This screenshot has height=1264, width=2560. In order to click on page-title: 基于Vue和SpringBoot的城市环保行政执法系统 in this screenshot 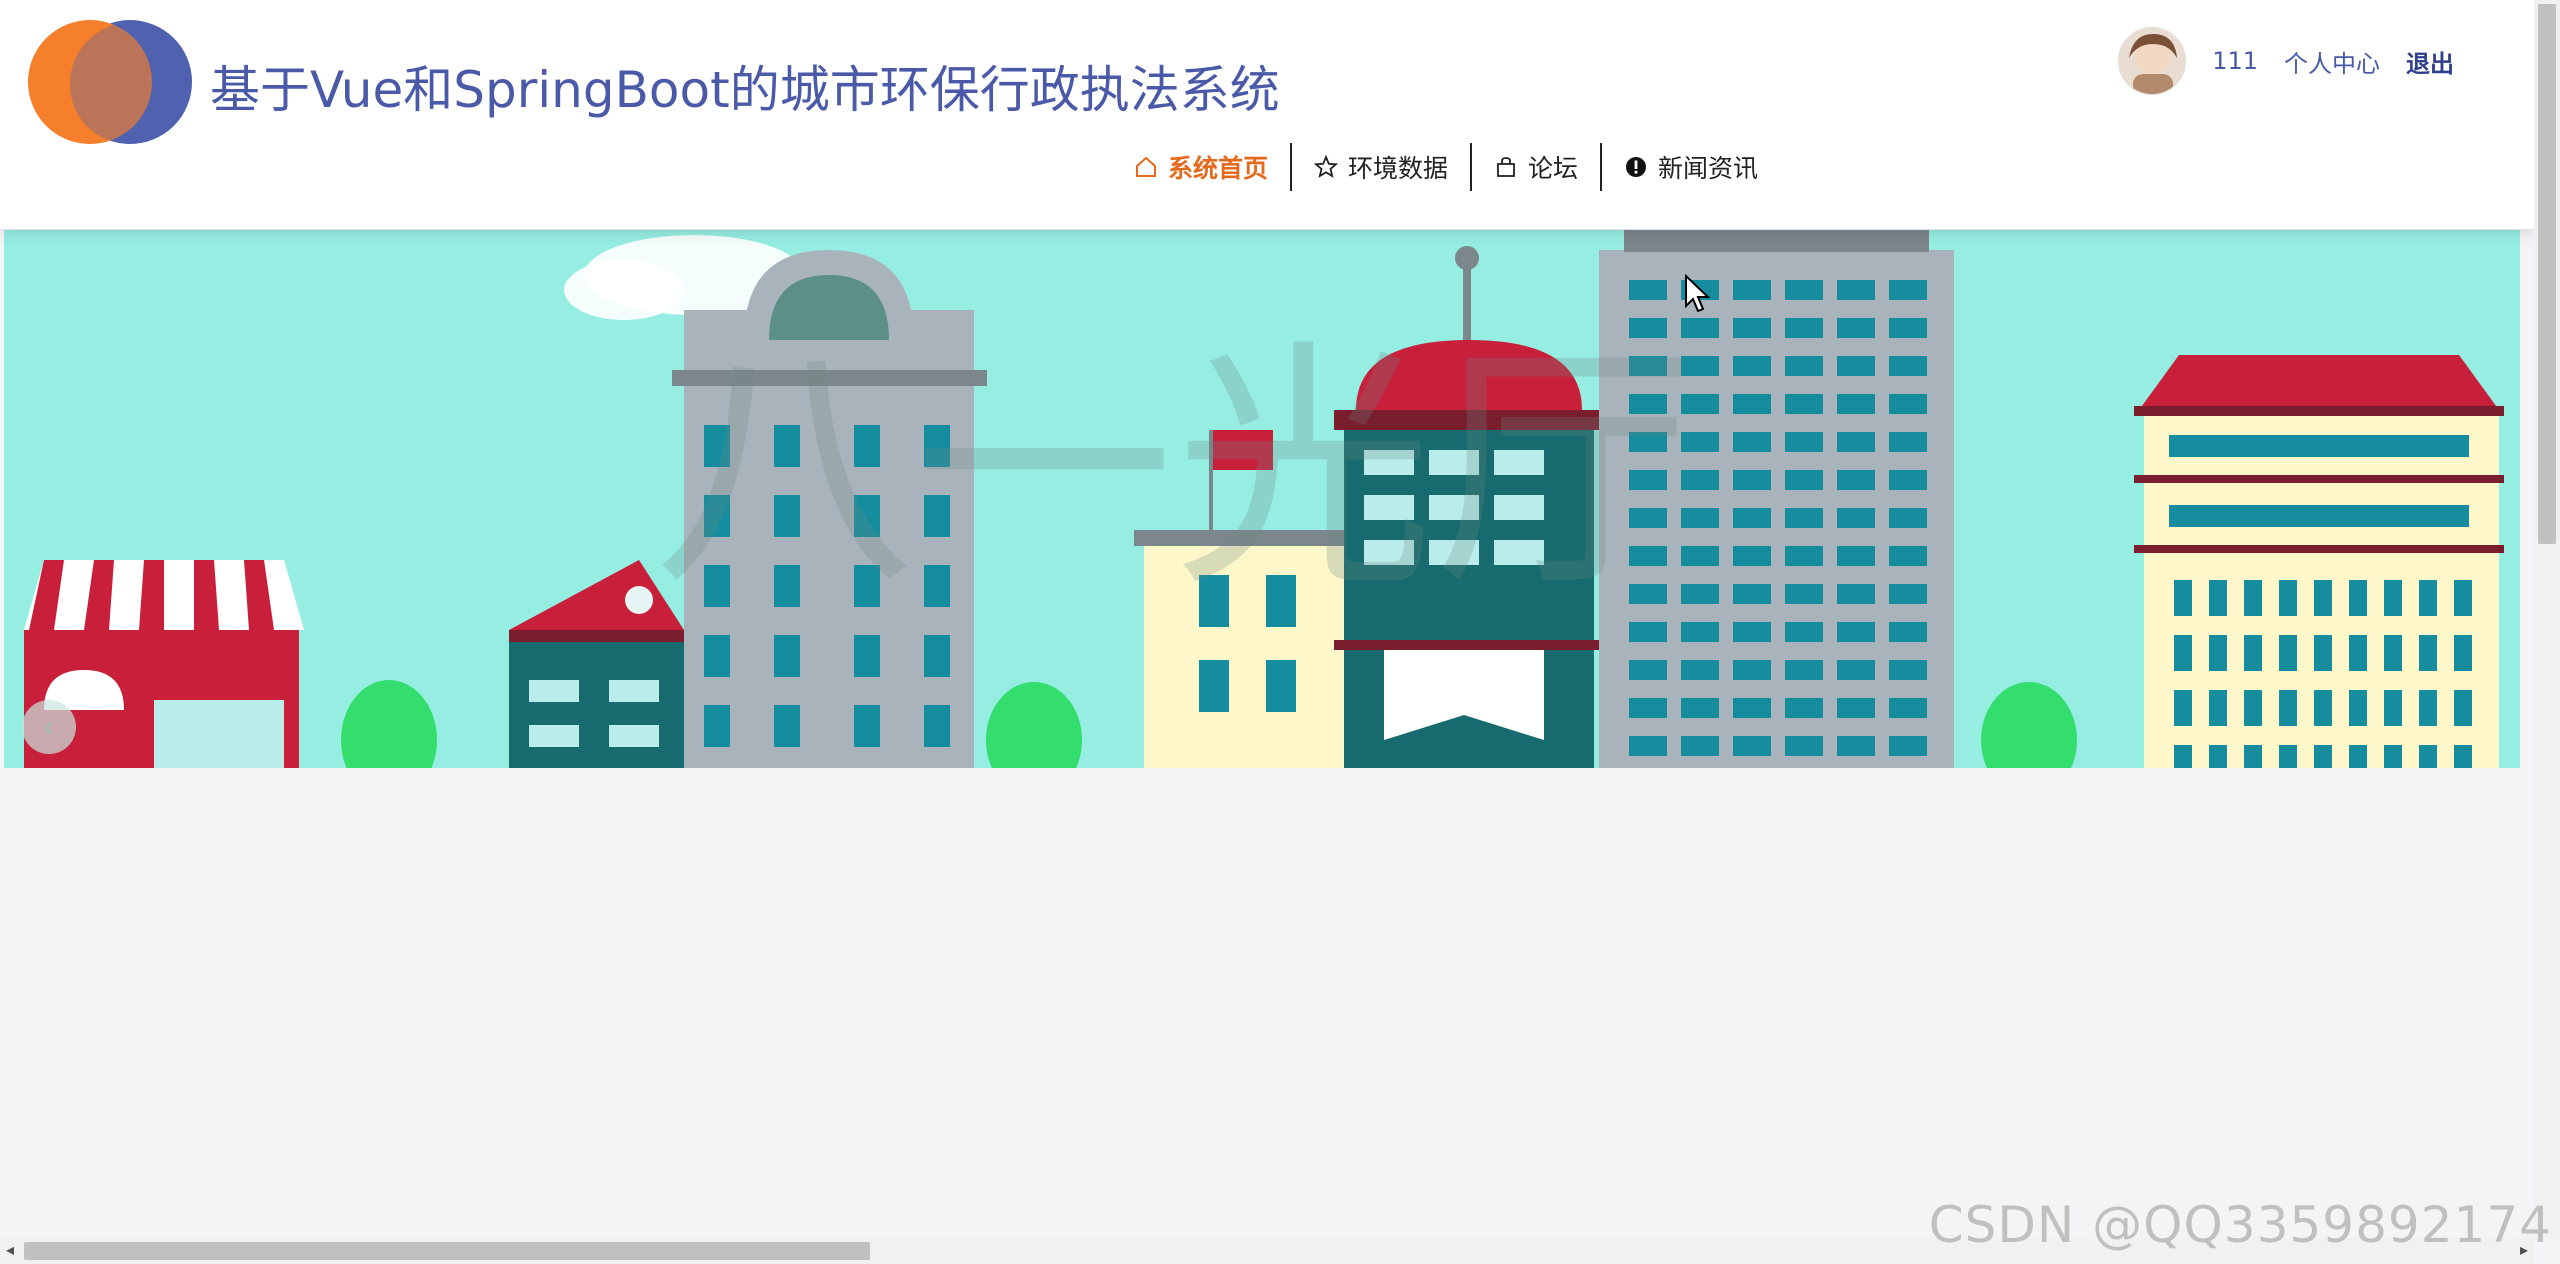, I will do `click(745, 90)`.